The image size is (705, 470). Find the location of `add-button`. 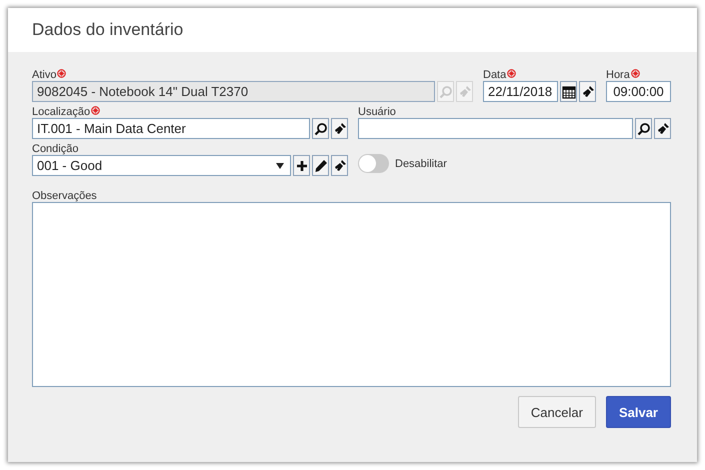

add-button is located at coordinates (301, 165).